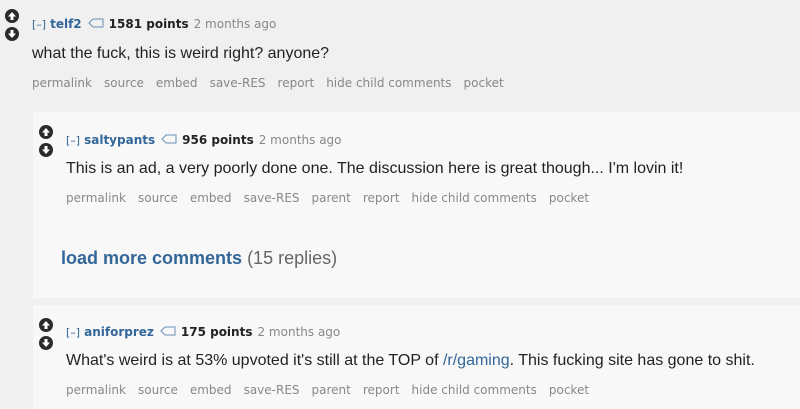 This screenshot has width=800, height=409. I want to click on load-more-count: (15 replies), so click(292, 258).